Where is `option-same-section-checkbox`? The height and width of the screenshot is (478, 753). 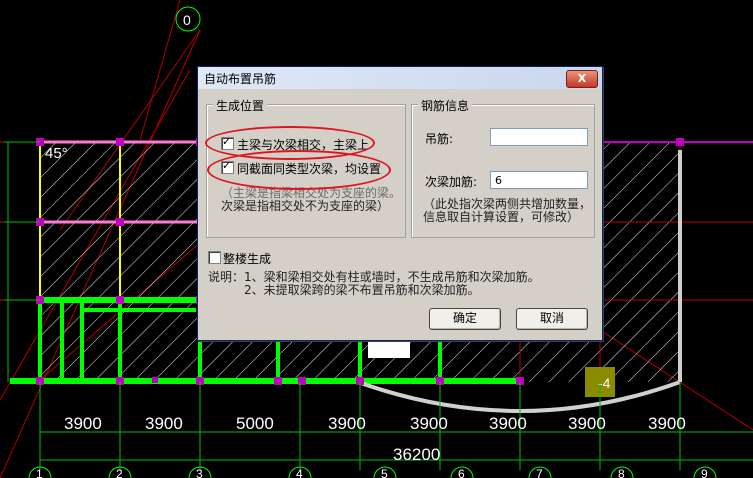 option-same-section-checkbox is located at coordinates (227, 166).